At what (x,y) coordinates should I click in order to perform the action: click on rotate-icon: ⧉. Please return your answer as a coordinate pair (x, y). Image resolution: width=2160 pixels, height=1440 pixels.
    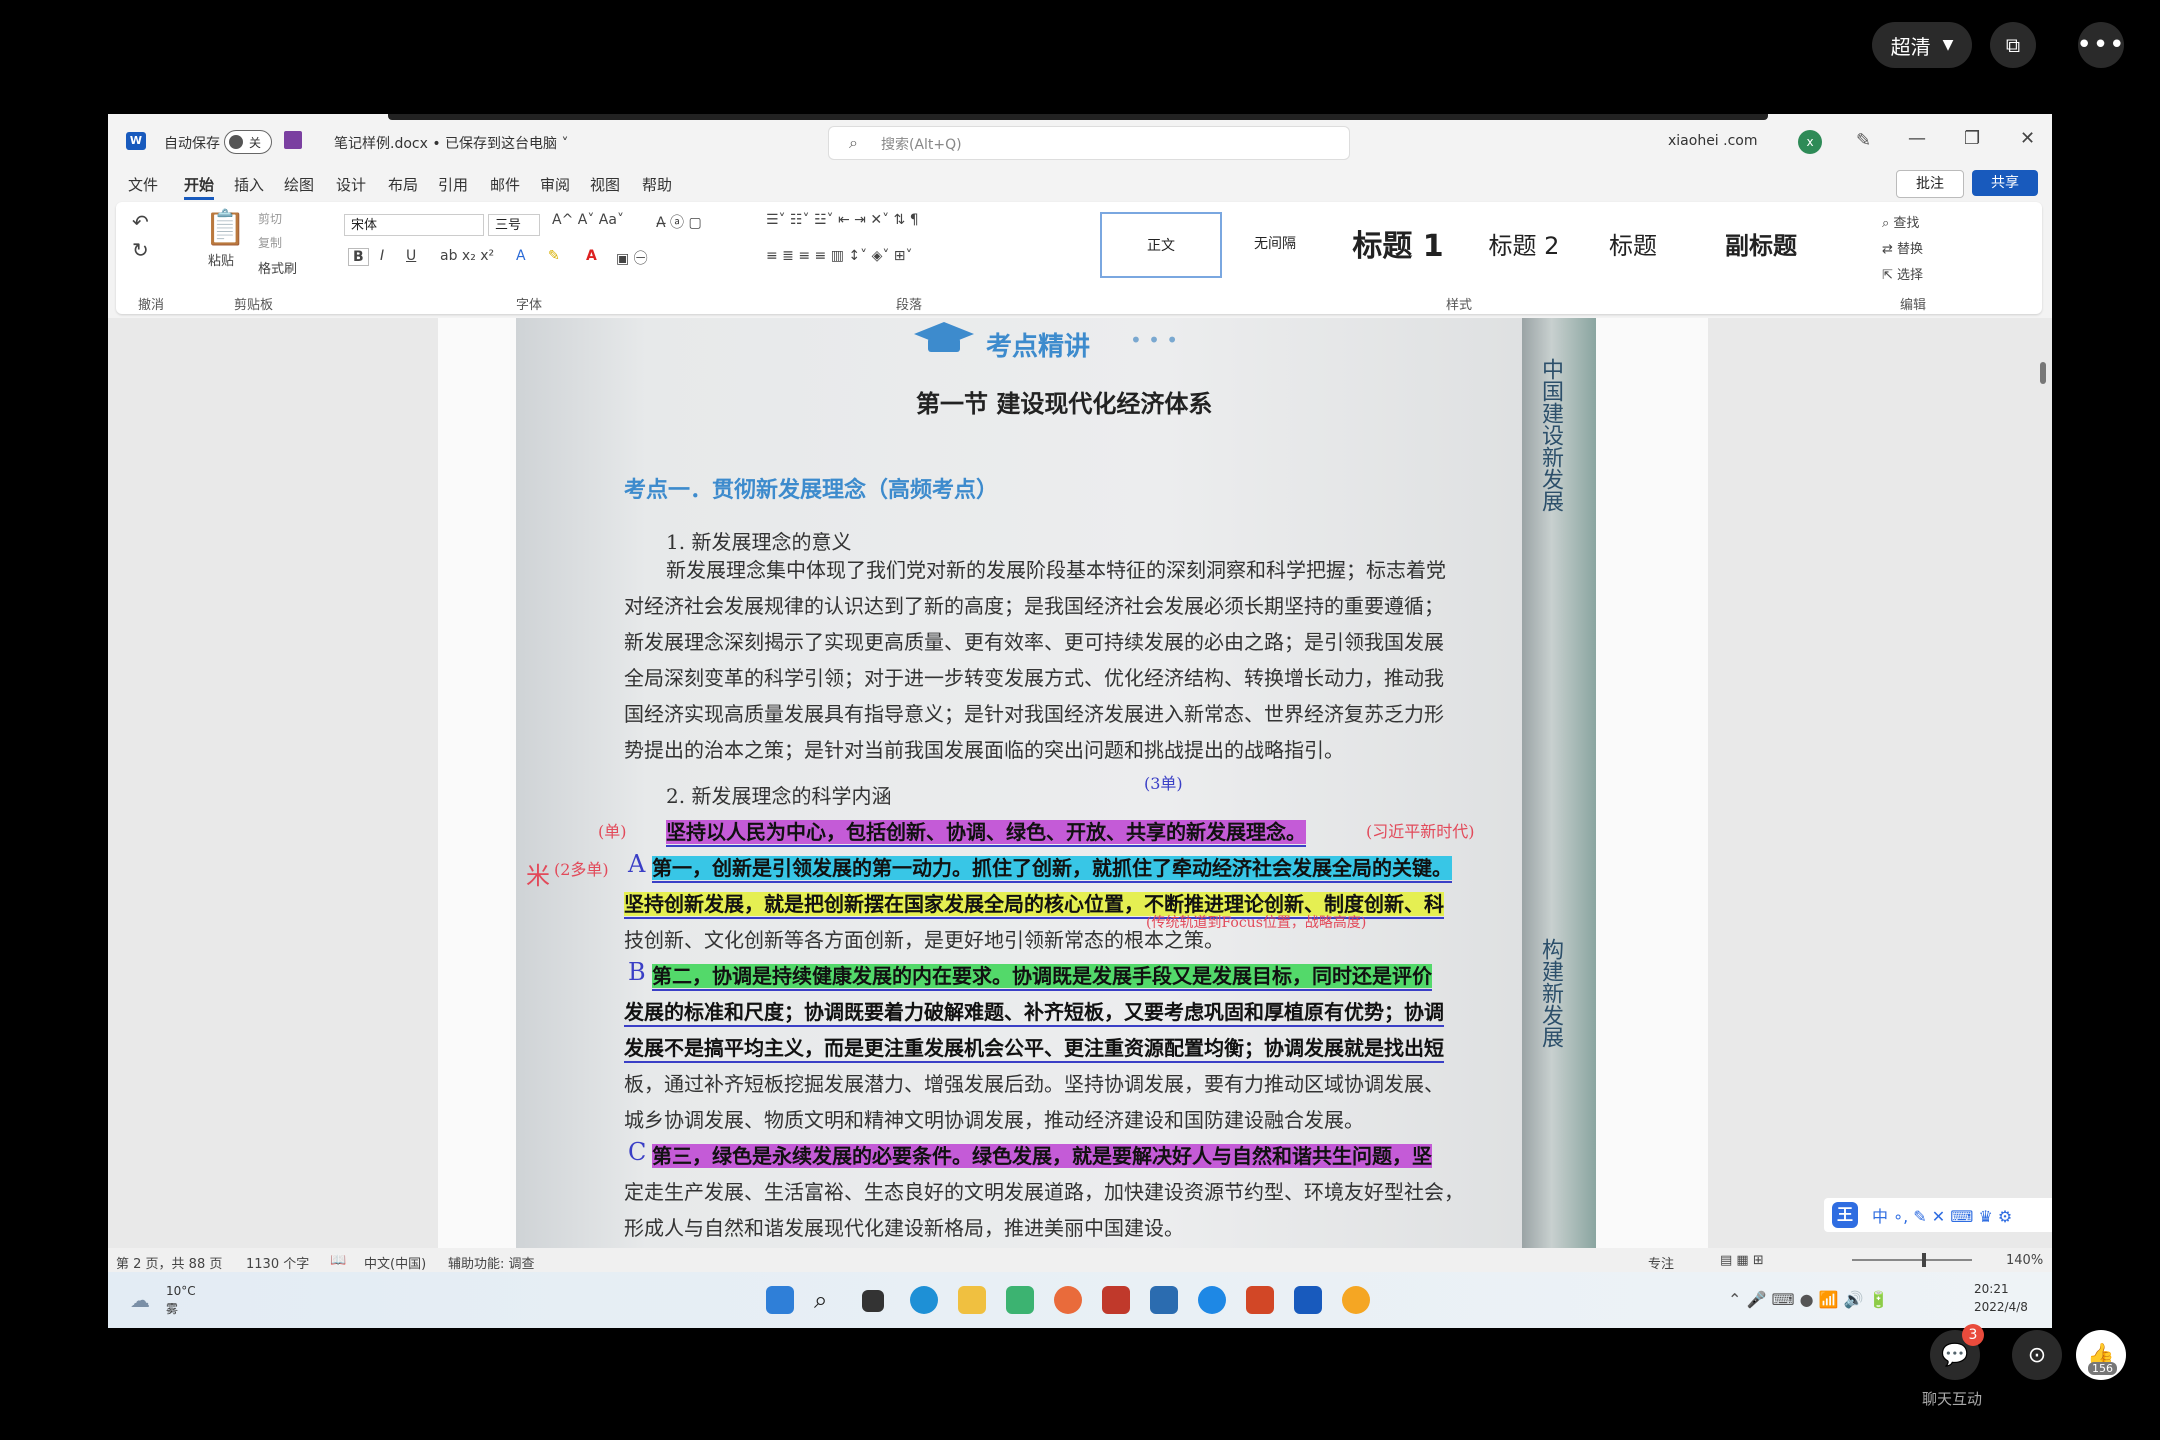
    Looking at the image, I should click on (2013, 45).